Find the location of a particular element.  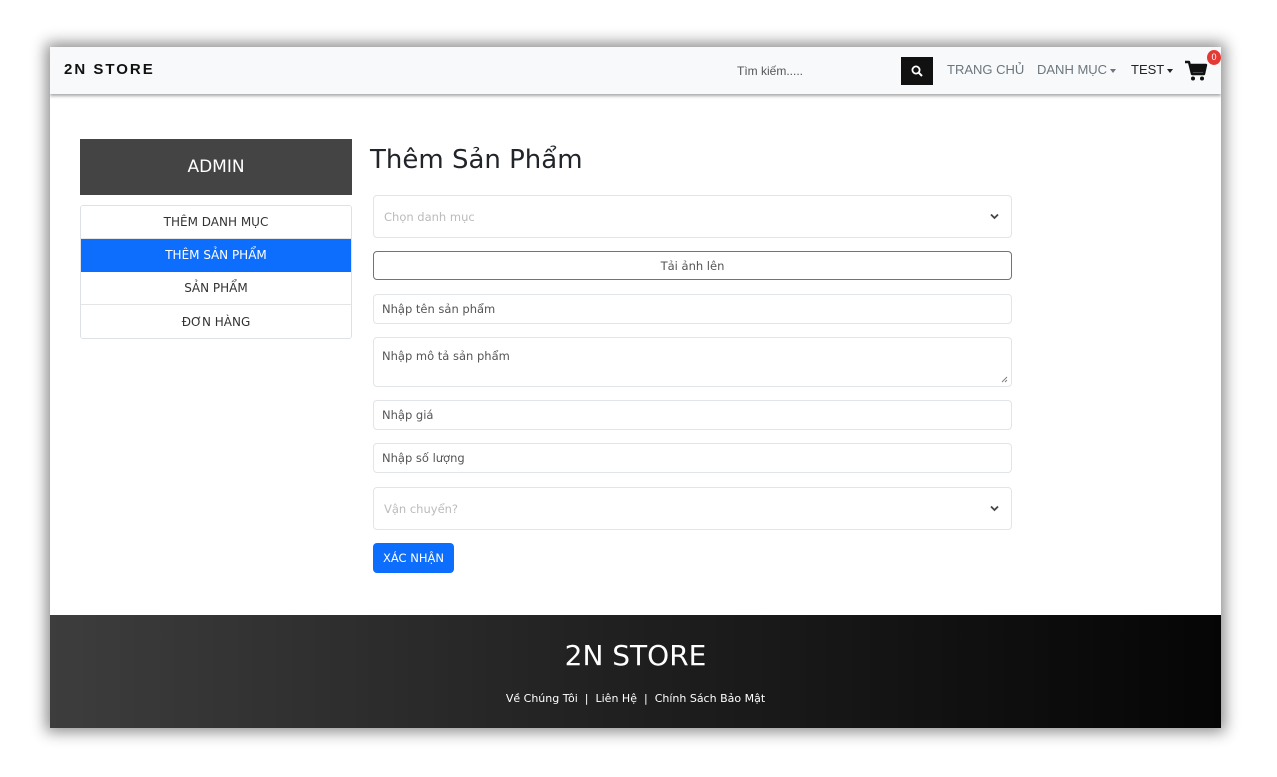

nav-link-category-dropdown: DANH MỤC is located at coordinates (1077, 69).